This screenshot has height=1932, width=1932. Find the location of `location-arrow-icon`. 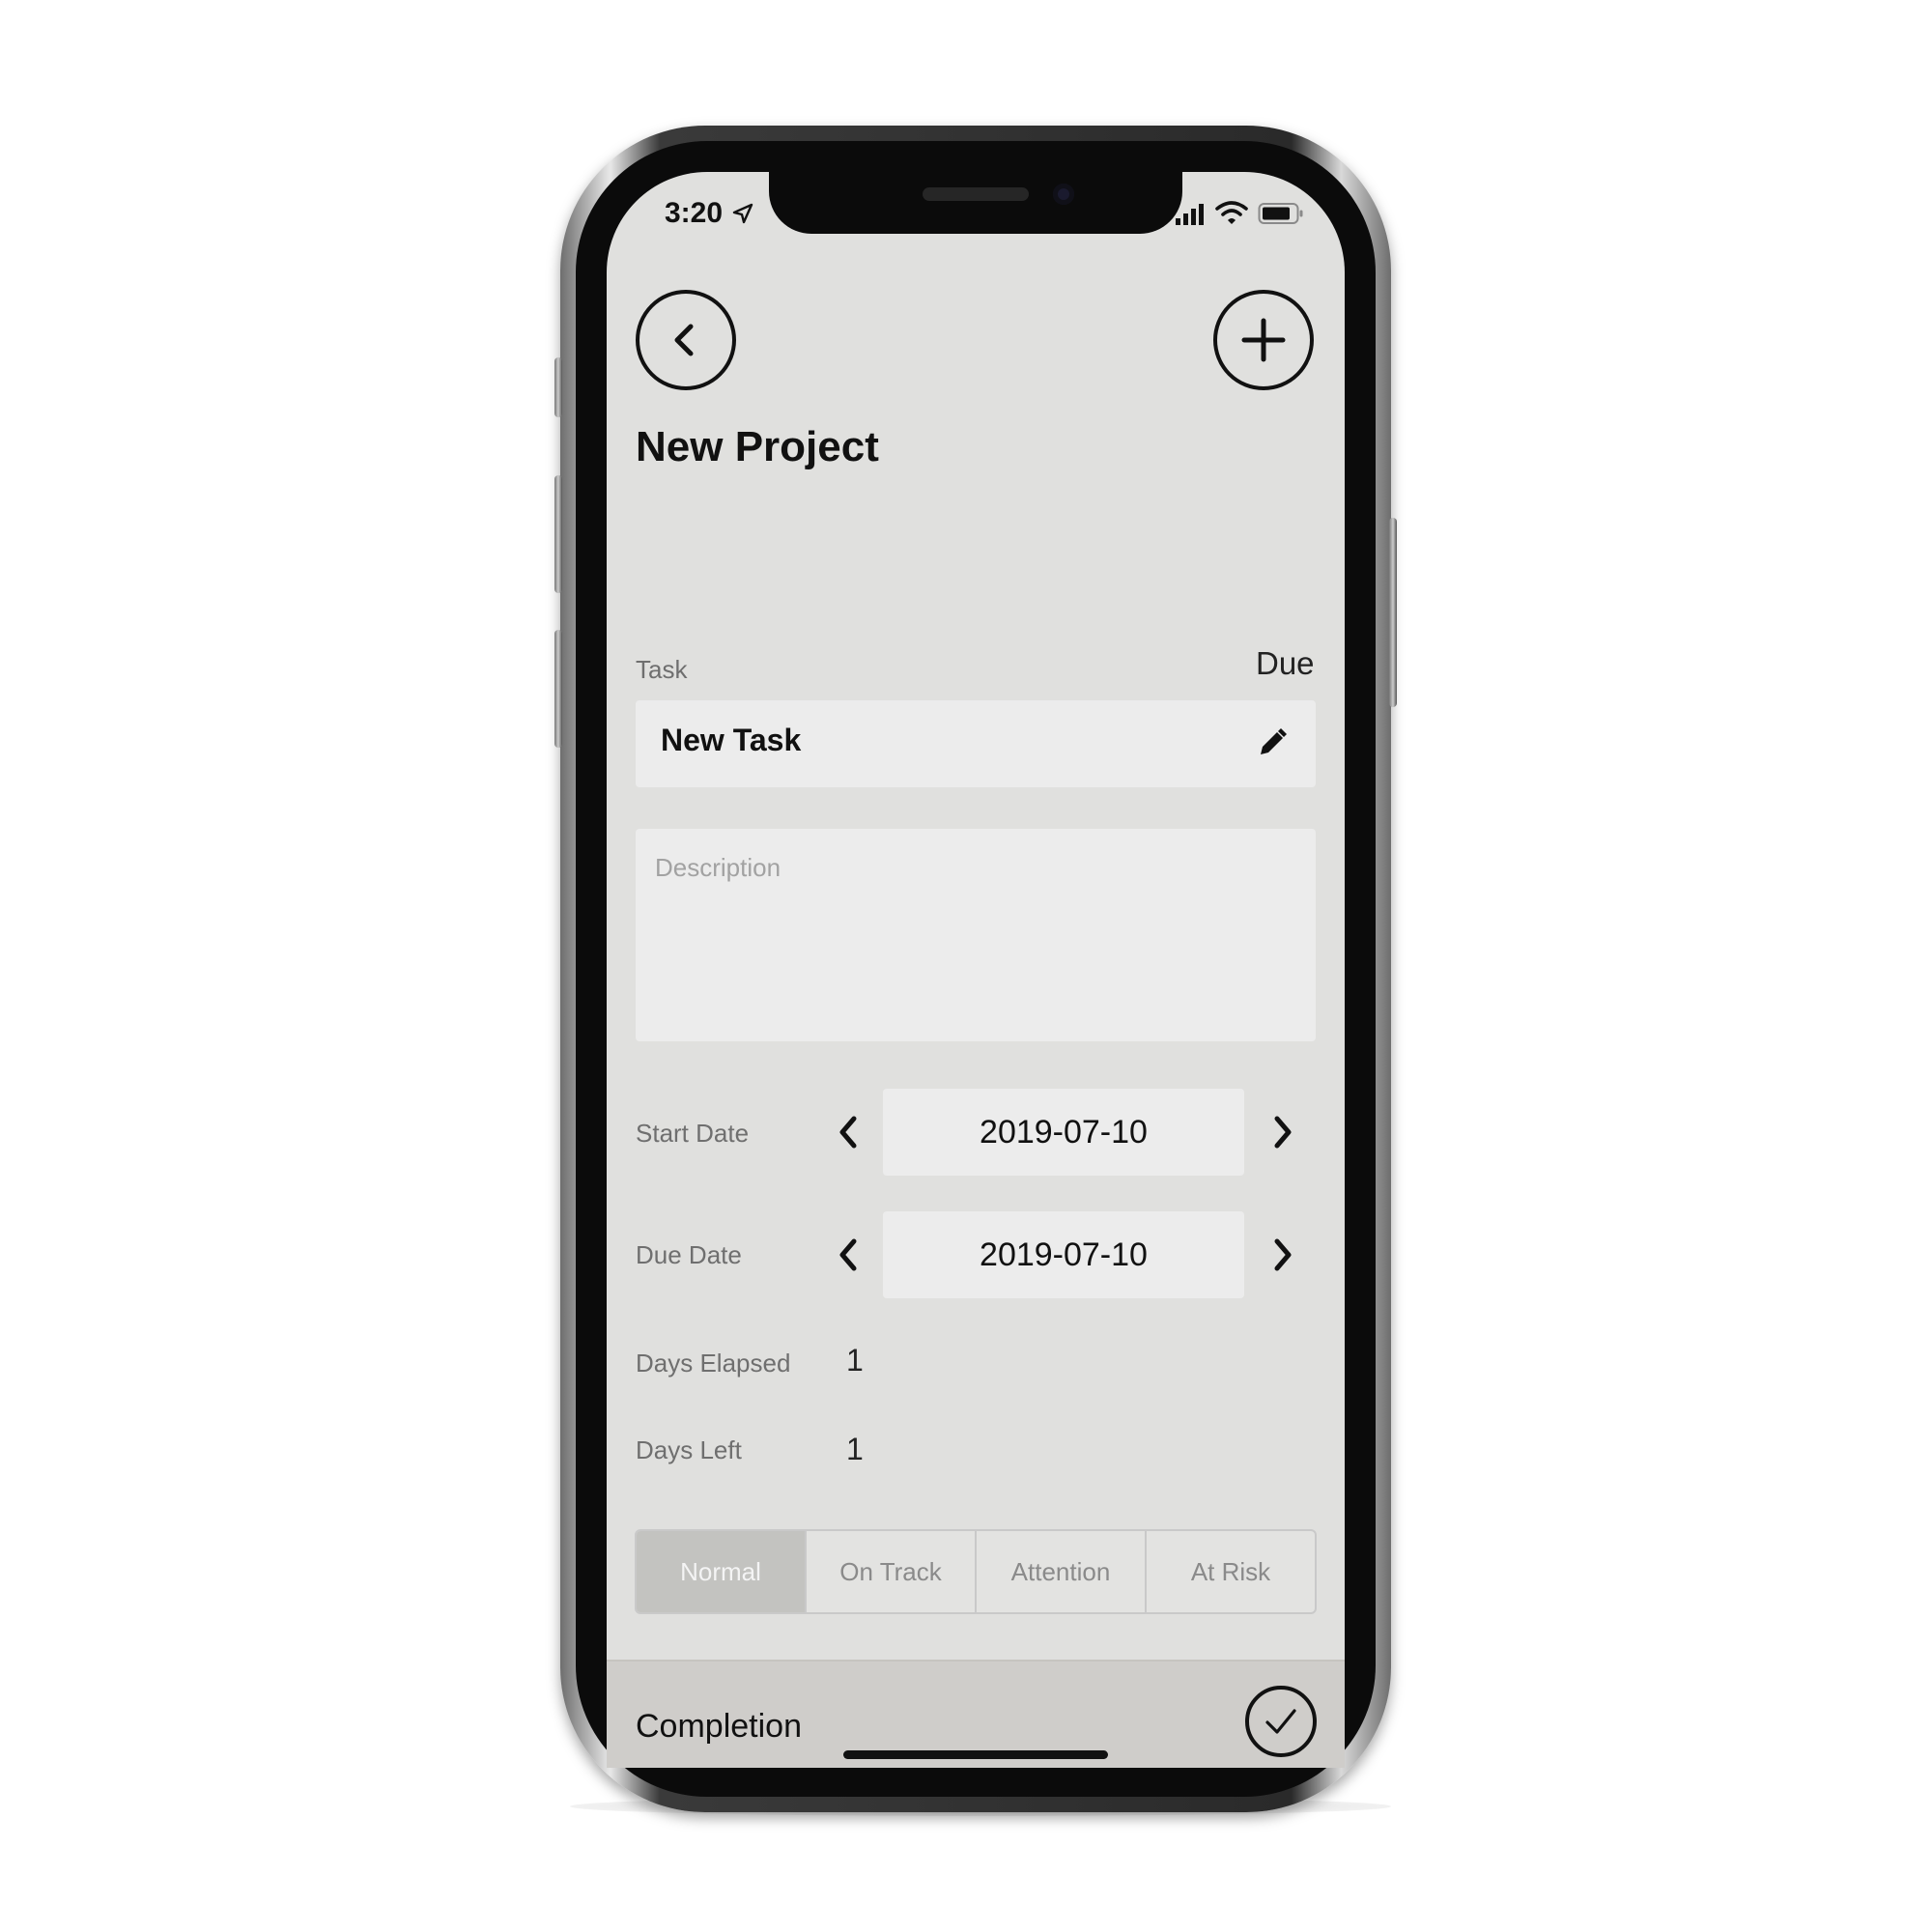

location-arrow-icon is located at coordinates (742, 213).